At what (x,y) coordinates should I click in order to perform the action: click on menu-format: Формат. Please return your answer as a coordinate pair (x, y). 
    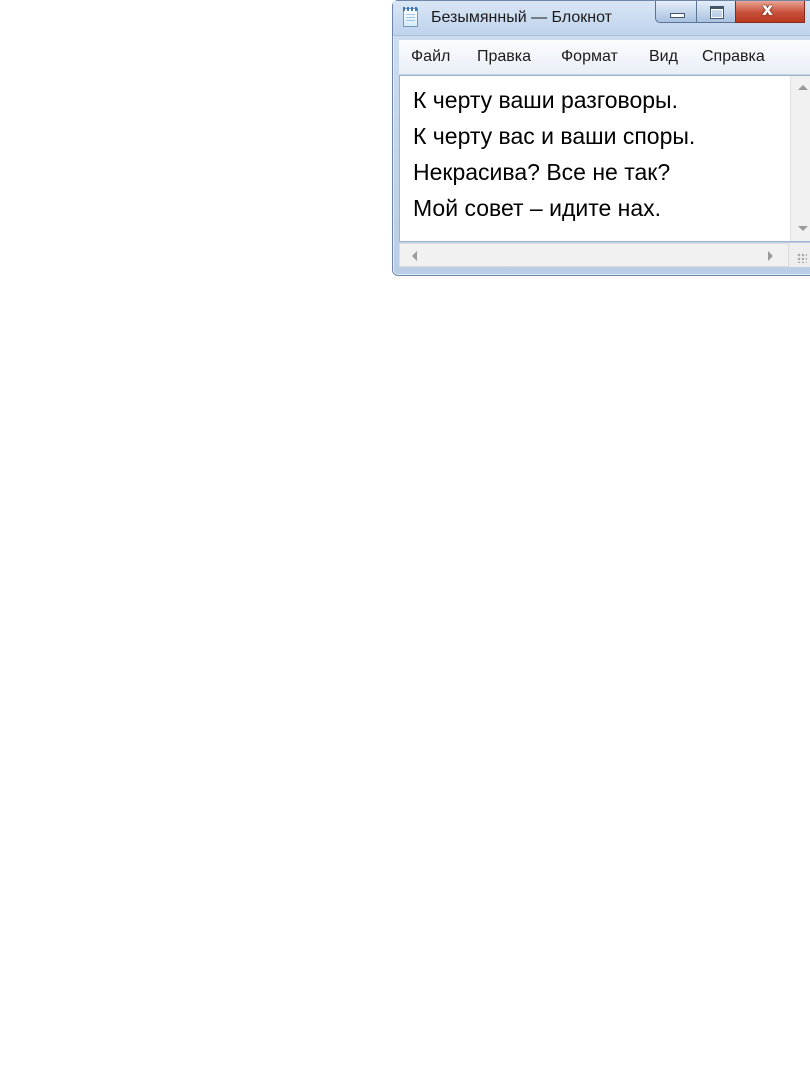
    Looking at the image, I should click on (589, 57).